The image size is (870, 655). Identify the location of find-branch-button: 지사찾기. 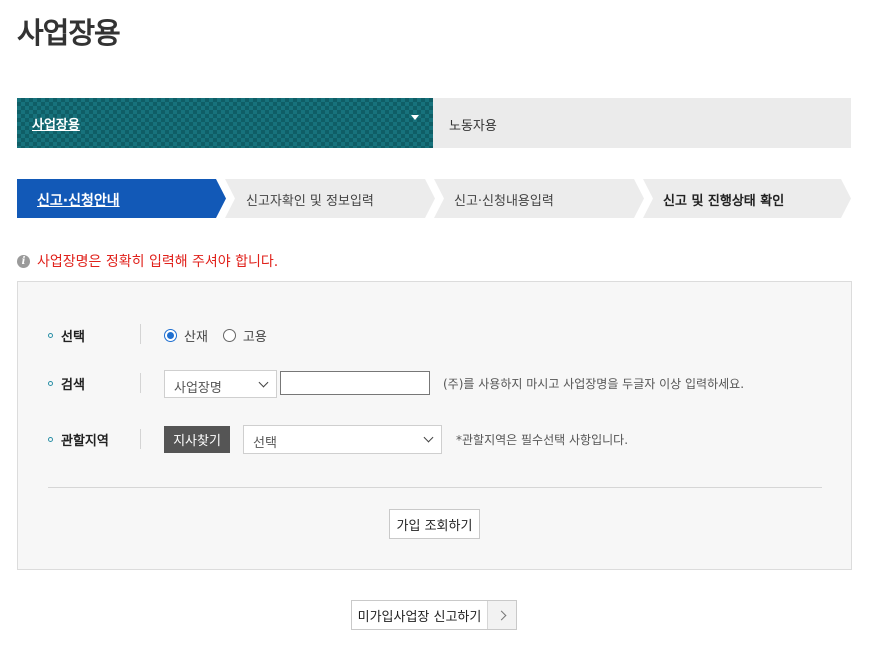
(197, 439).